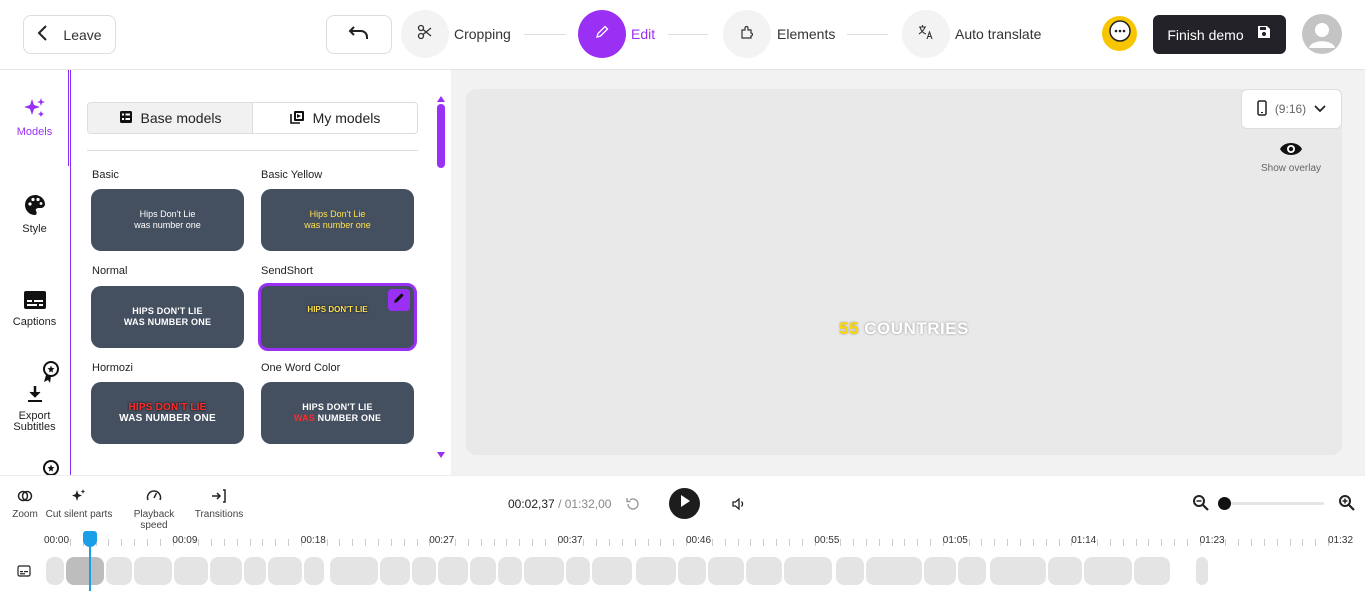 The height and width of the screenshot is (598, 1365). What do you see at coordinates (154, 509) in the screenshot?
I see `tool-playback-speed: Playback speed` at bounding box center [154, 509].